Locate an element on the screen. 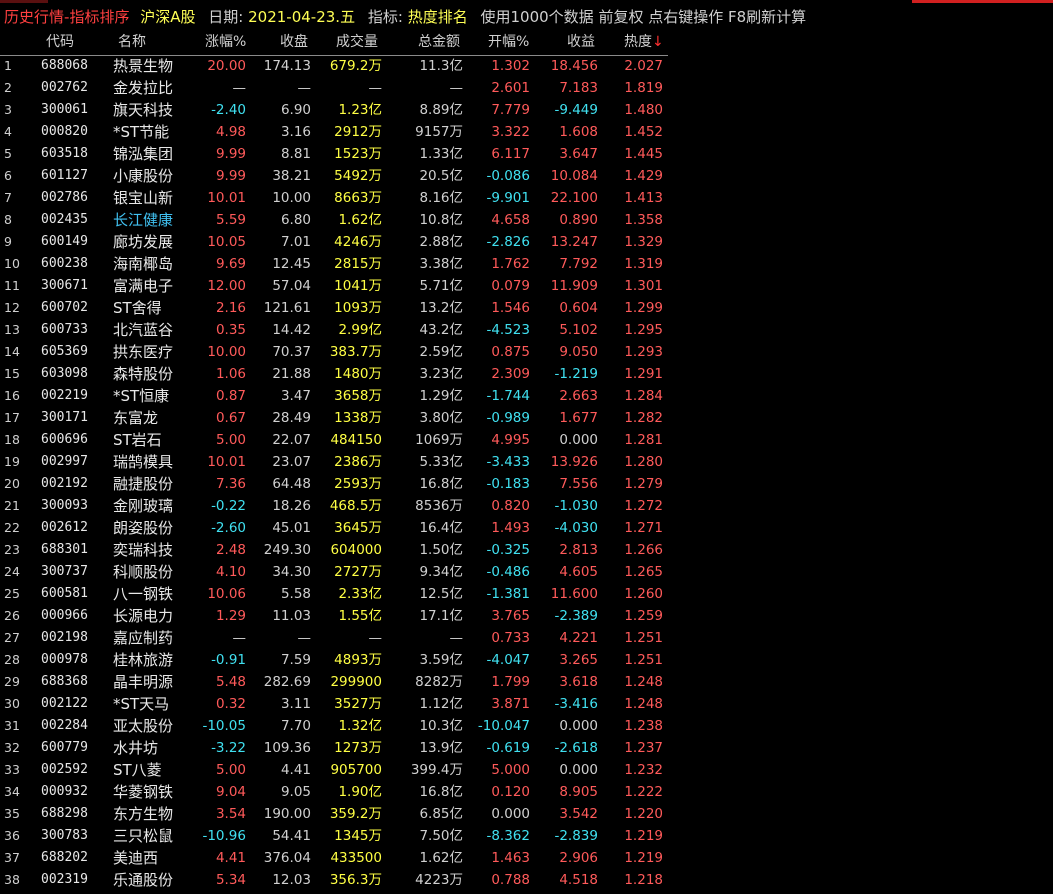 This screenshot has width=1053, height=894. return-value: -1.219 is located at coordinates (576, 374).